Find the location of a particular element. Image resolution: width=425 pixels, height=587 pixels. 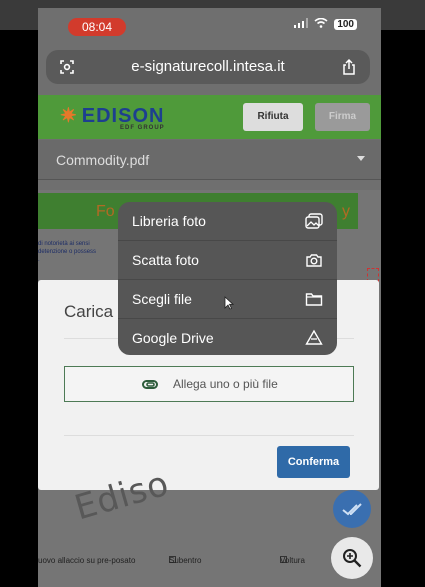

wifi-icon is located at coordinates (321, 24).